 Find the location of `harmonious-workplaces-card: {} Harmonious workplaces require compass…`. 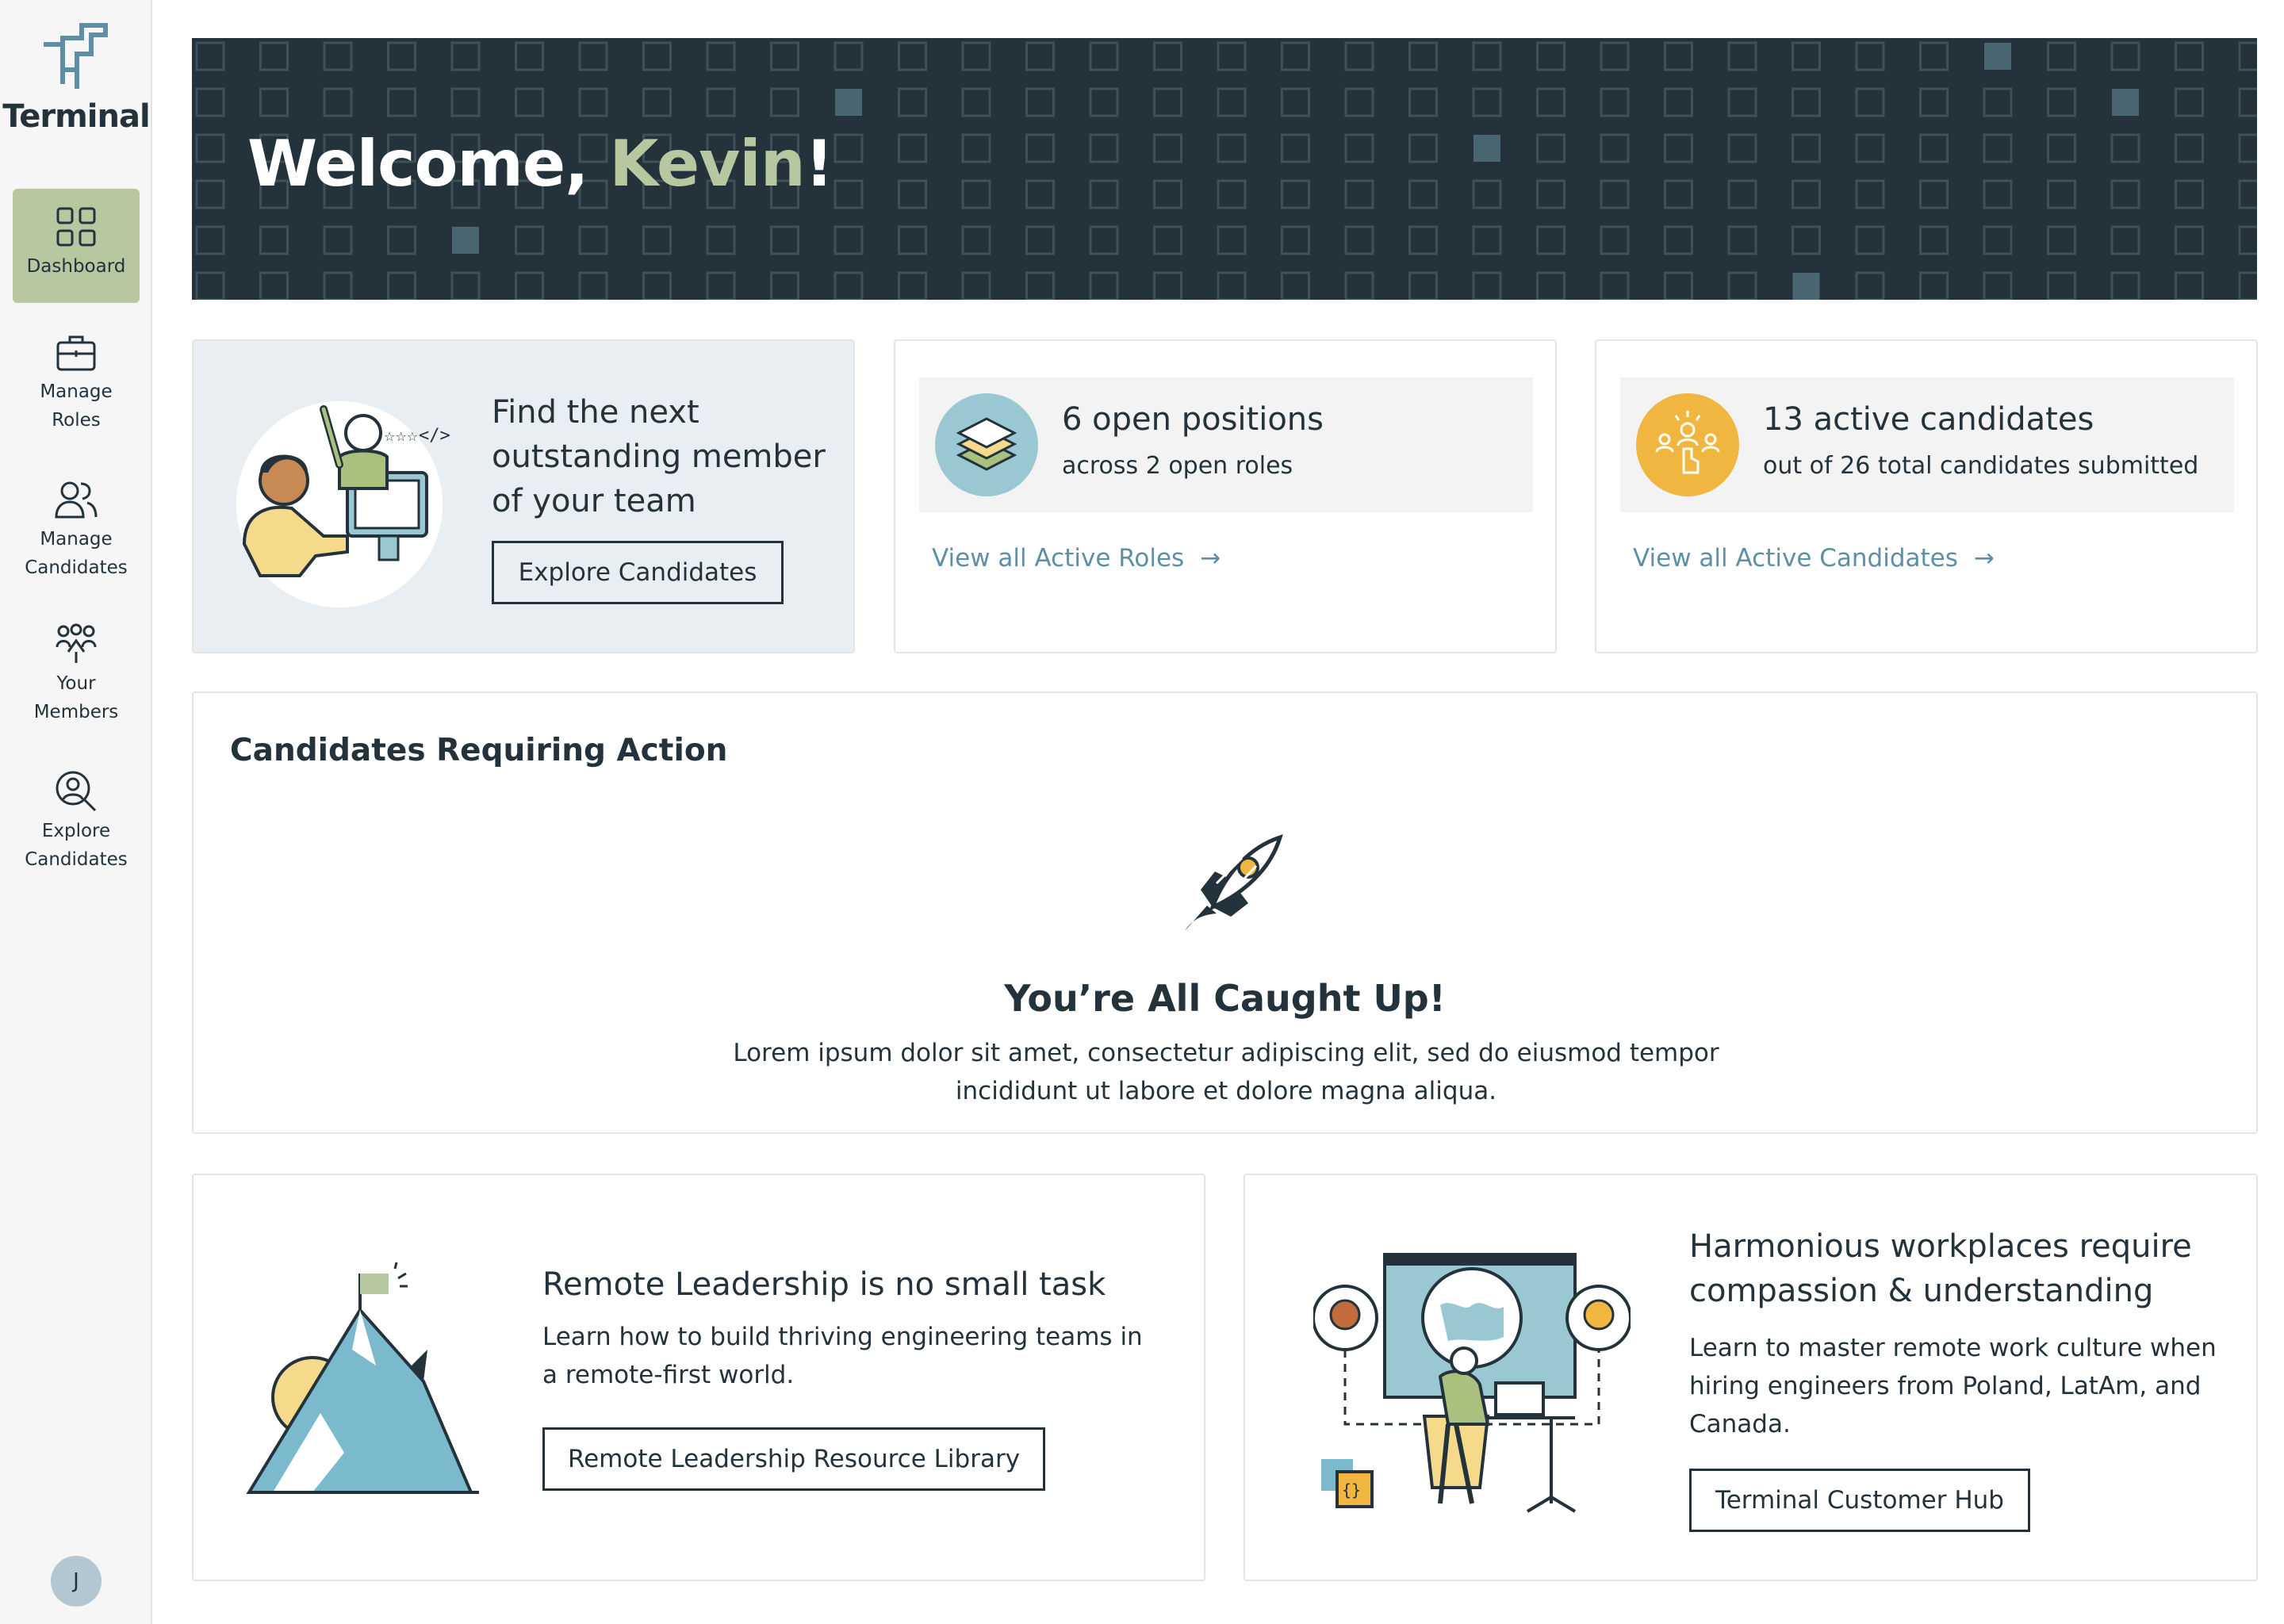

harmonious-workplaces-card: {} Harmonious workplaces require compass… is located at coordinates (1751, 1377).